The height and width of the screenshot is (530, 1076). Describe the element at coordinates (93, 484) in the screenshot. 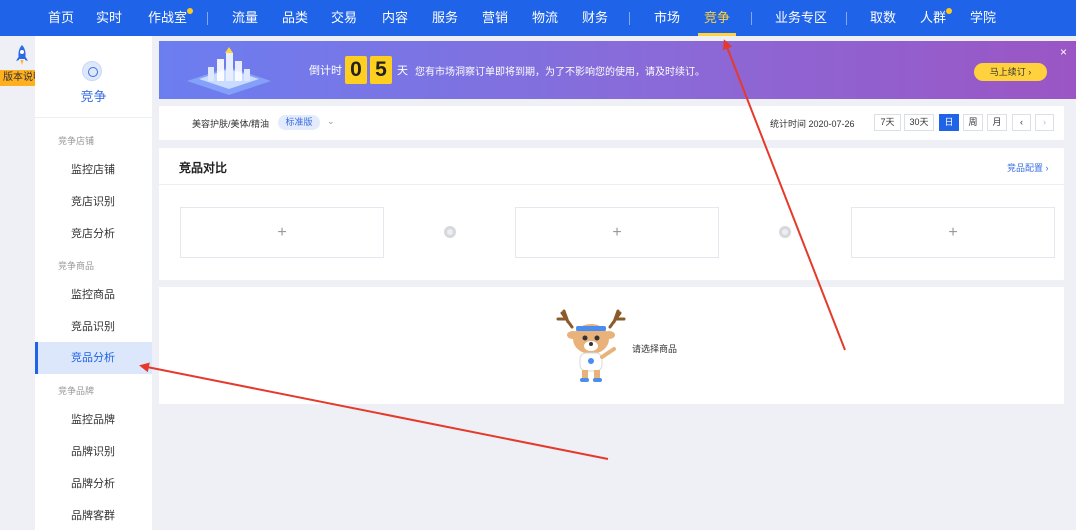

I see `sidebar-item-brand-analysis: 品牌分析` at that location.